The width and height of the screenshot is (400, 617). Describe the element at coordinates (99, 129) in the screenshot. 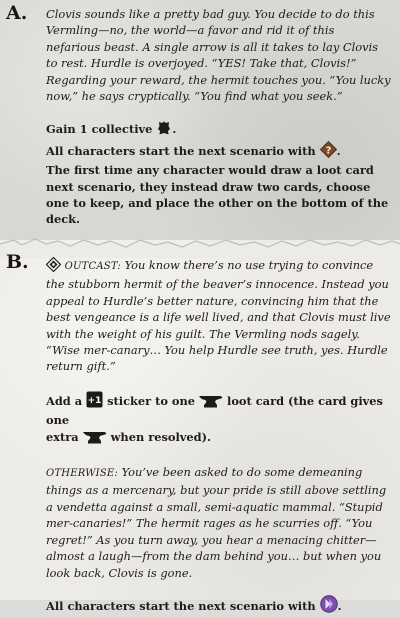

I see `gain-collective-text: Gain 1 collective` at that location.